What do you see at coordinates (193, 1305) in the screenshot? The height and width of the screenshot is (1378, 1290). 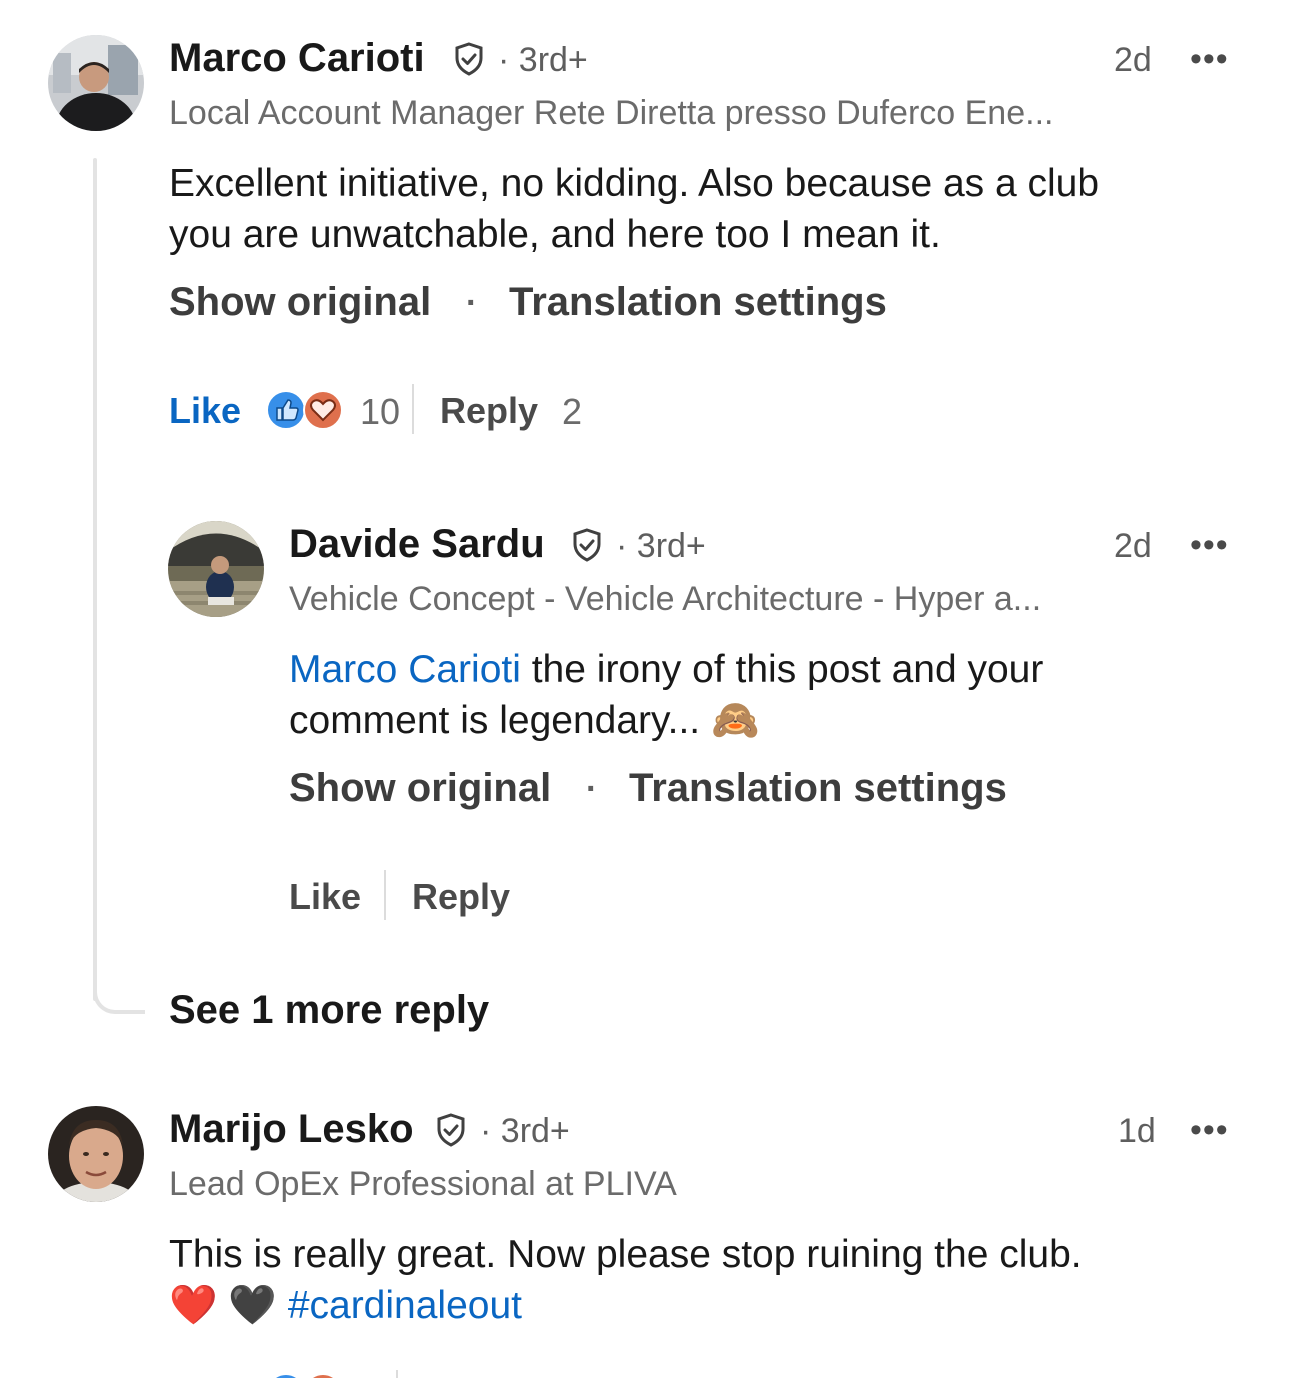 I see `red-heart-icon: ❤️` at bounding box center [193, 1305].